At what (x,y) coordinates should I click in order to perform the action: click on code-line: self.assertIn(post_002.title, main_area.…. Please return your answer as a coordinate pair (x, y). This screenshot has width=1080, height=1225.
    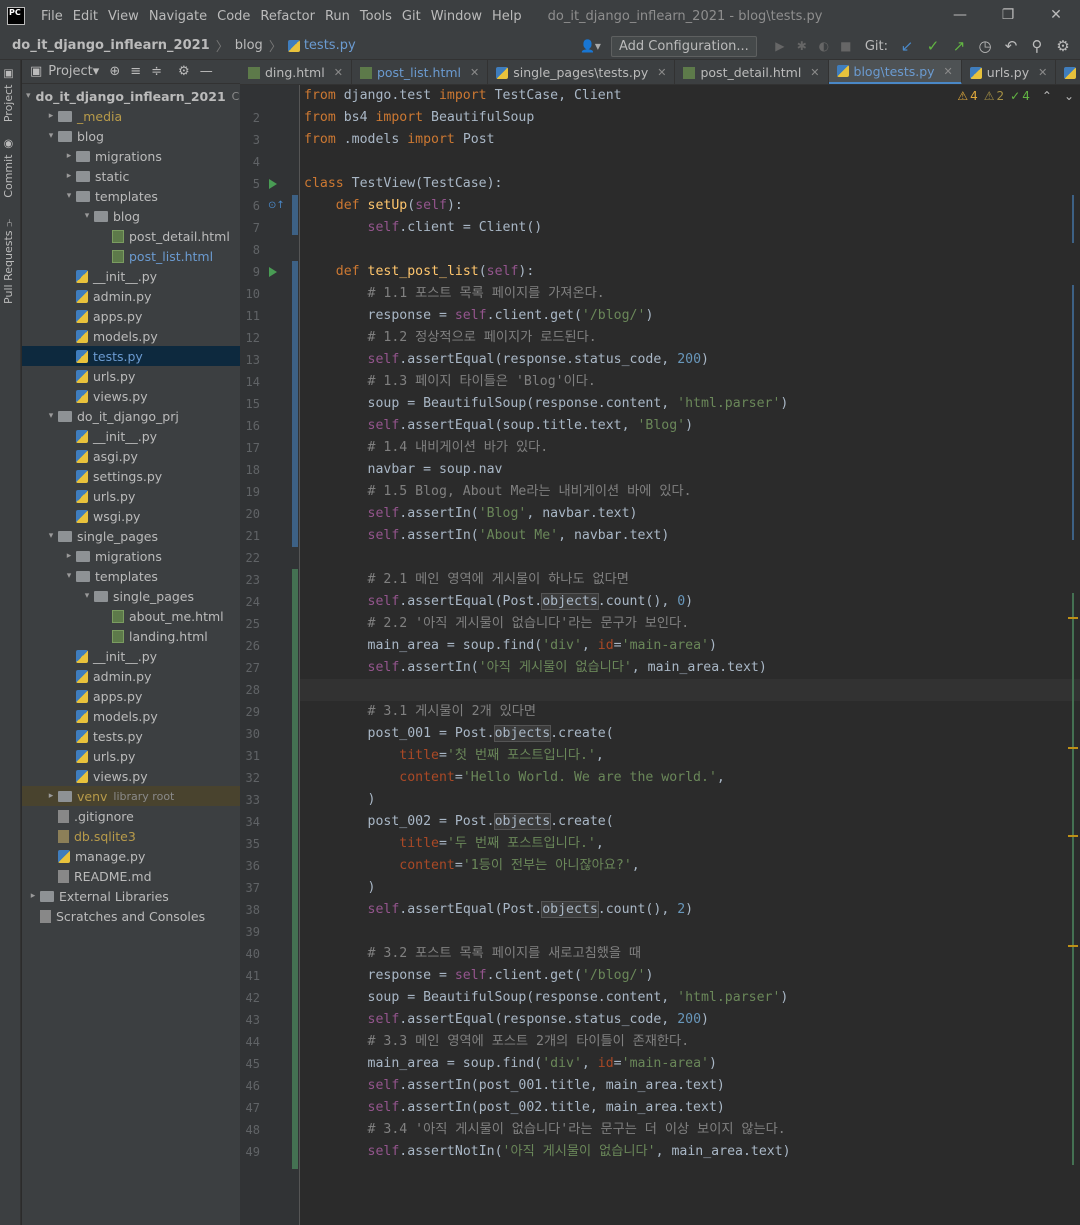
    Looking at the image, I should click on (514, 1108).